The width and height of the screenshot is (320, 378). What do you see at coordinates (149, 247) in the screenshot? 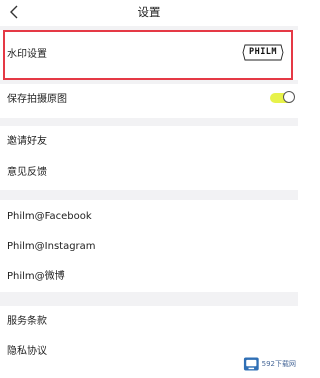
I see `instagram-row: Philm@Instagram` at bounding box center [149, 247].